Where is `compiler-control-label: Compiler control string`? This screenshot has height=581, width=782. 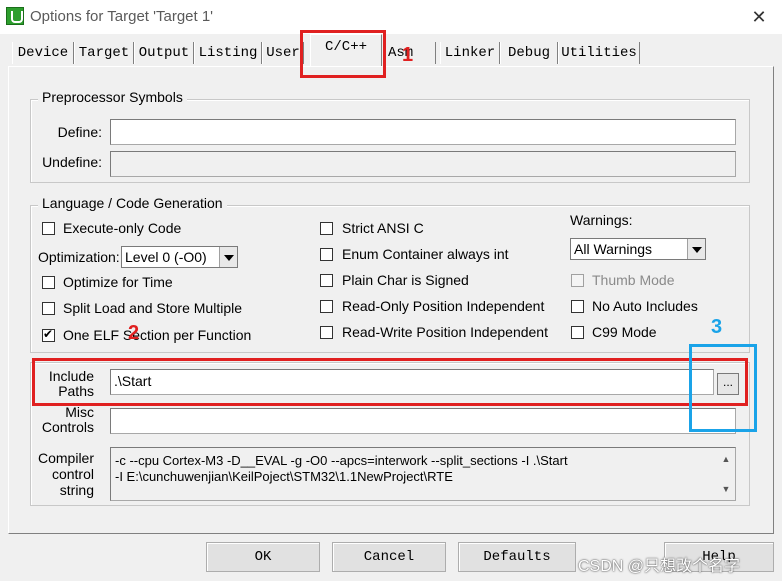
compiler-control-label: Compiler control string is located at coordinates (65, 474).